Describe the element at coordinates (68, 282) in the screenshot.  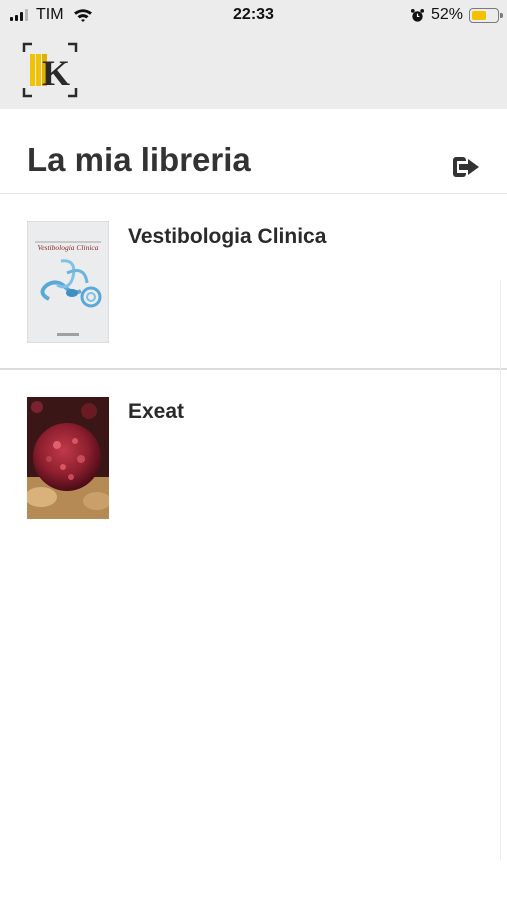
I see `book-cover-vestibologia: Vestibologia Clinica` at that location.